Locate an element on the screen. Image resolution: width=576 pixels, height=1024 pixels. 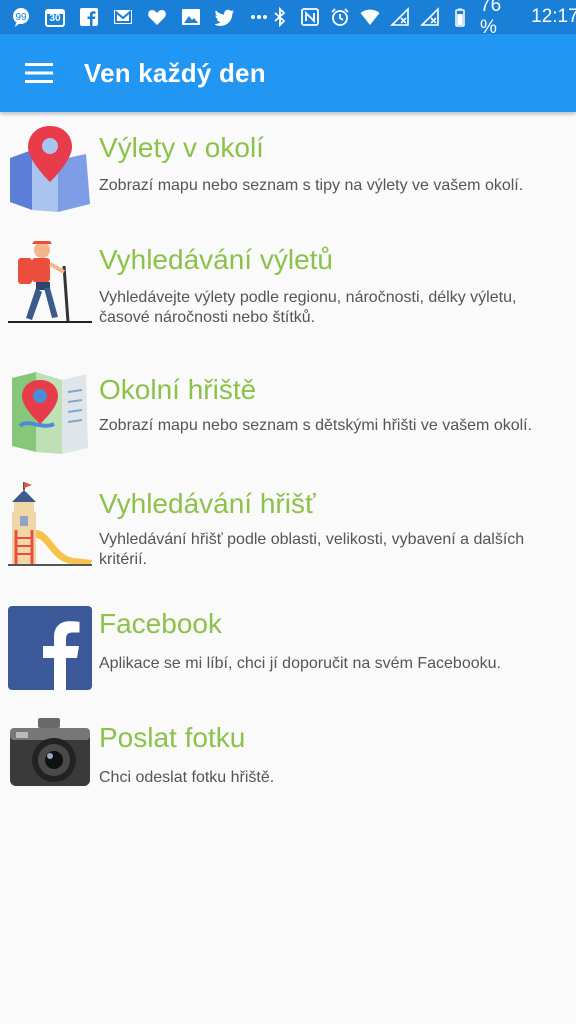
calendar-day: 30 is located at coordinates (55, 18).